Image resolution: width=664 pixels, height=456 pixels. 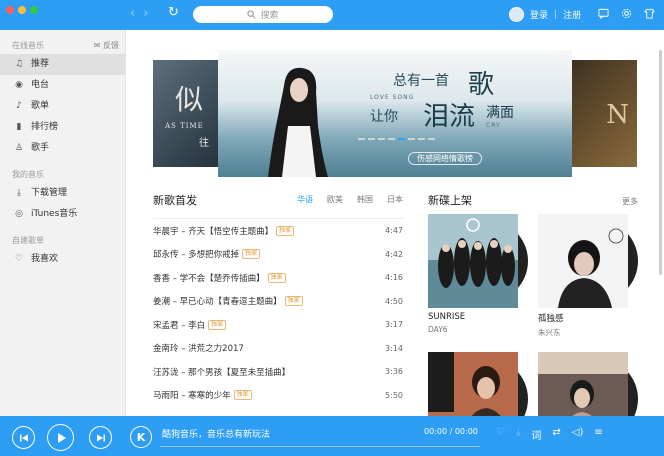 What do you see at coordinates (278, 302) in the screenshot?
I see `song-row: 姜潮 – 早已心动【青春逗主题曲】 独家 4:50` at bounding box center [278, 302].